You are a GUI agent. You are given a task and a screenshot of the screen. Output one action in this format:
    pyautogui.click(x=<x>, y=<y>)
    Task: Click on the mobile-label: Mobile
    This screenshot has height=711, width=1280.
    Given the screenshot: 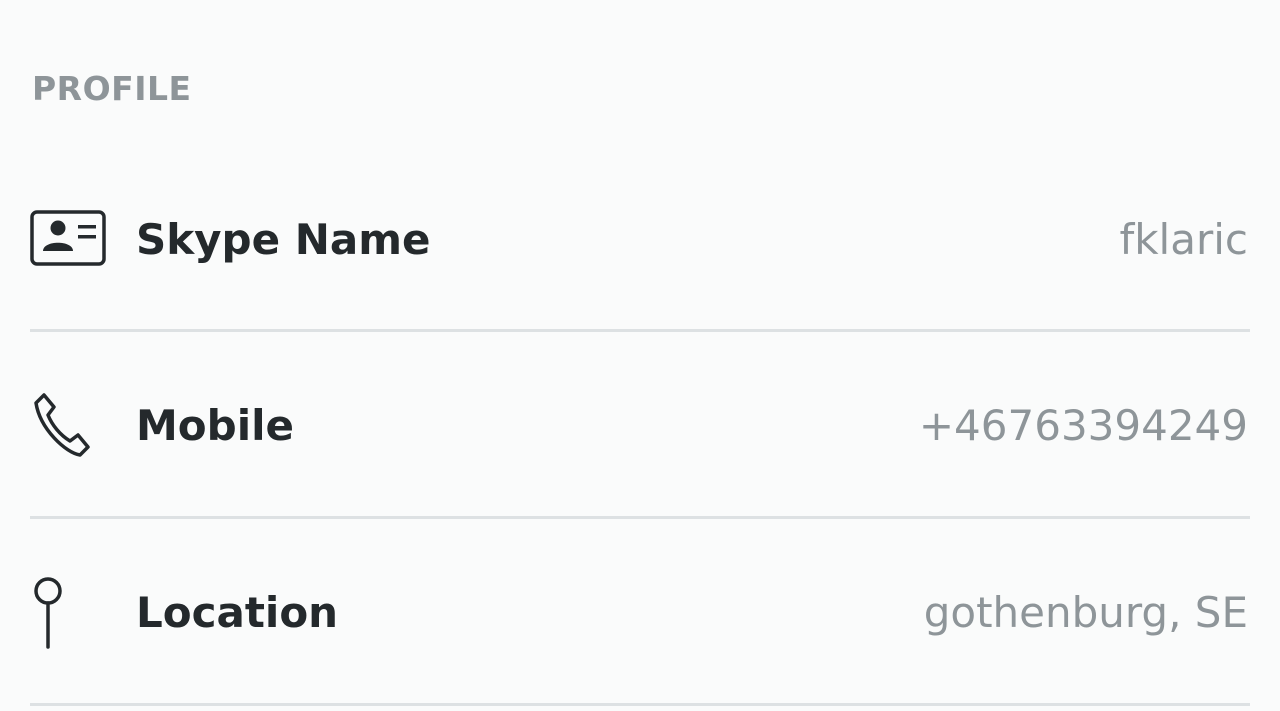 What is the action you would take?
    pyautogui.click(x=215, y=425)
    